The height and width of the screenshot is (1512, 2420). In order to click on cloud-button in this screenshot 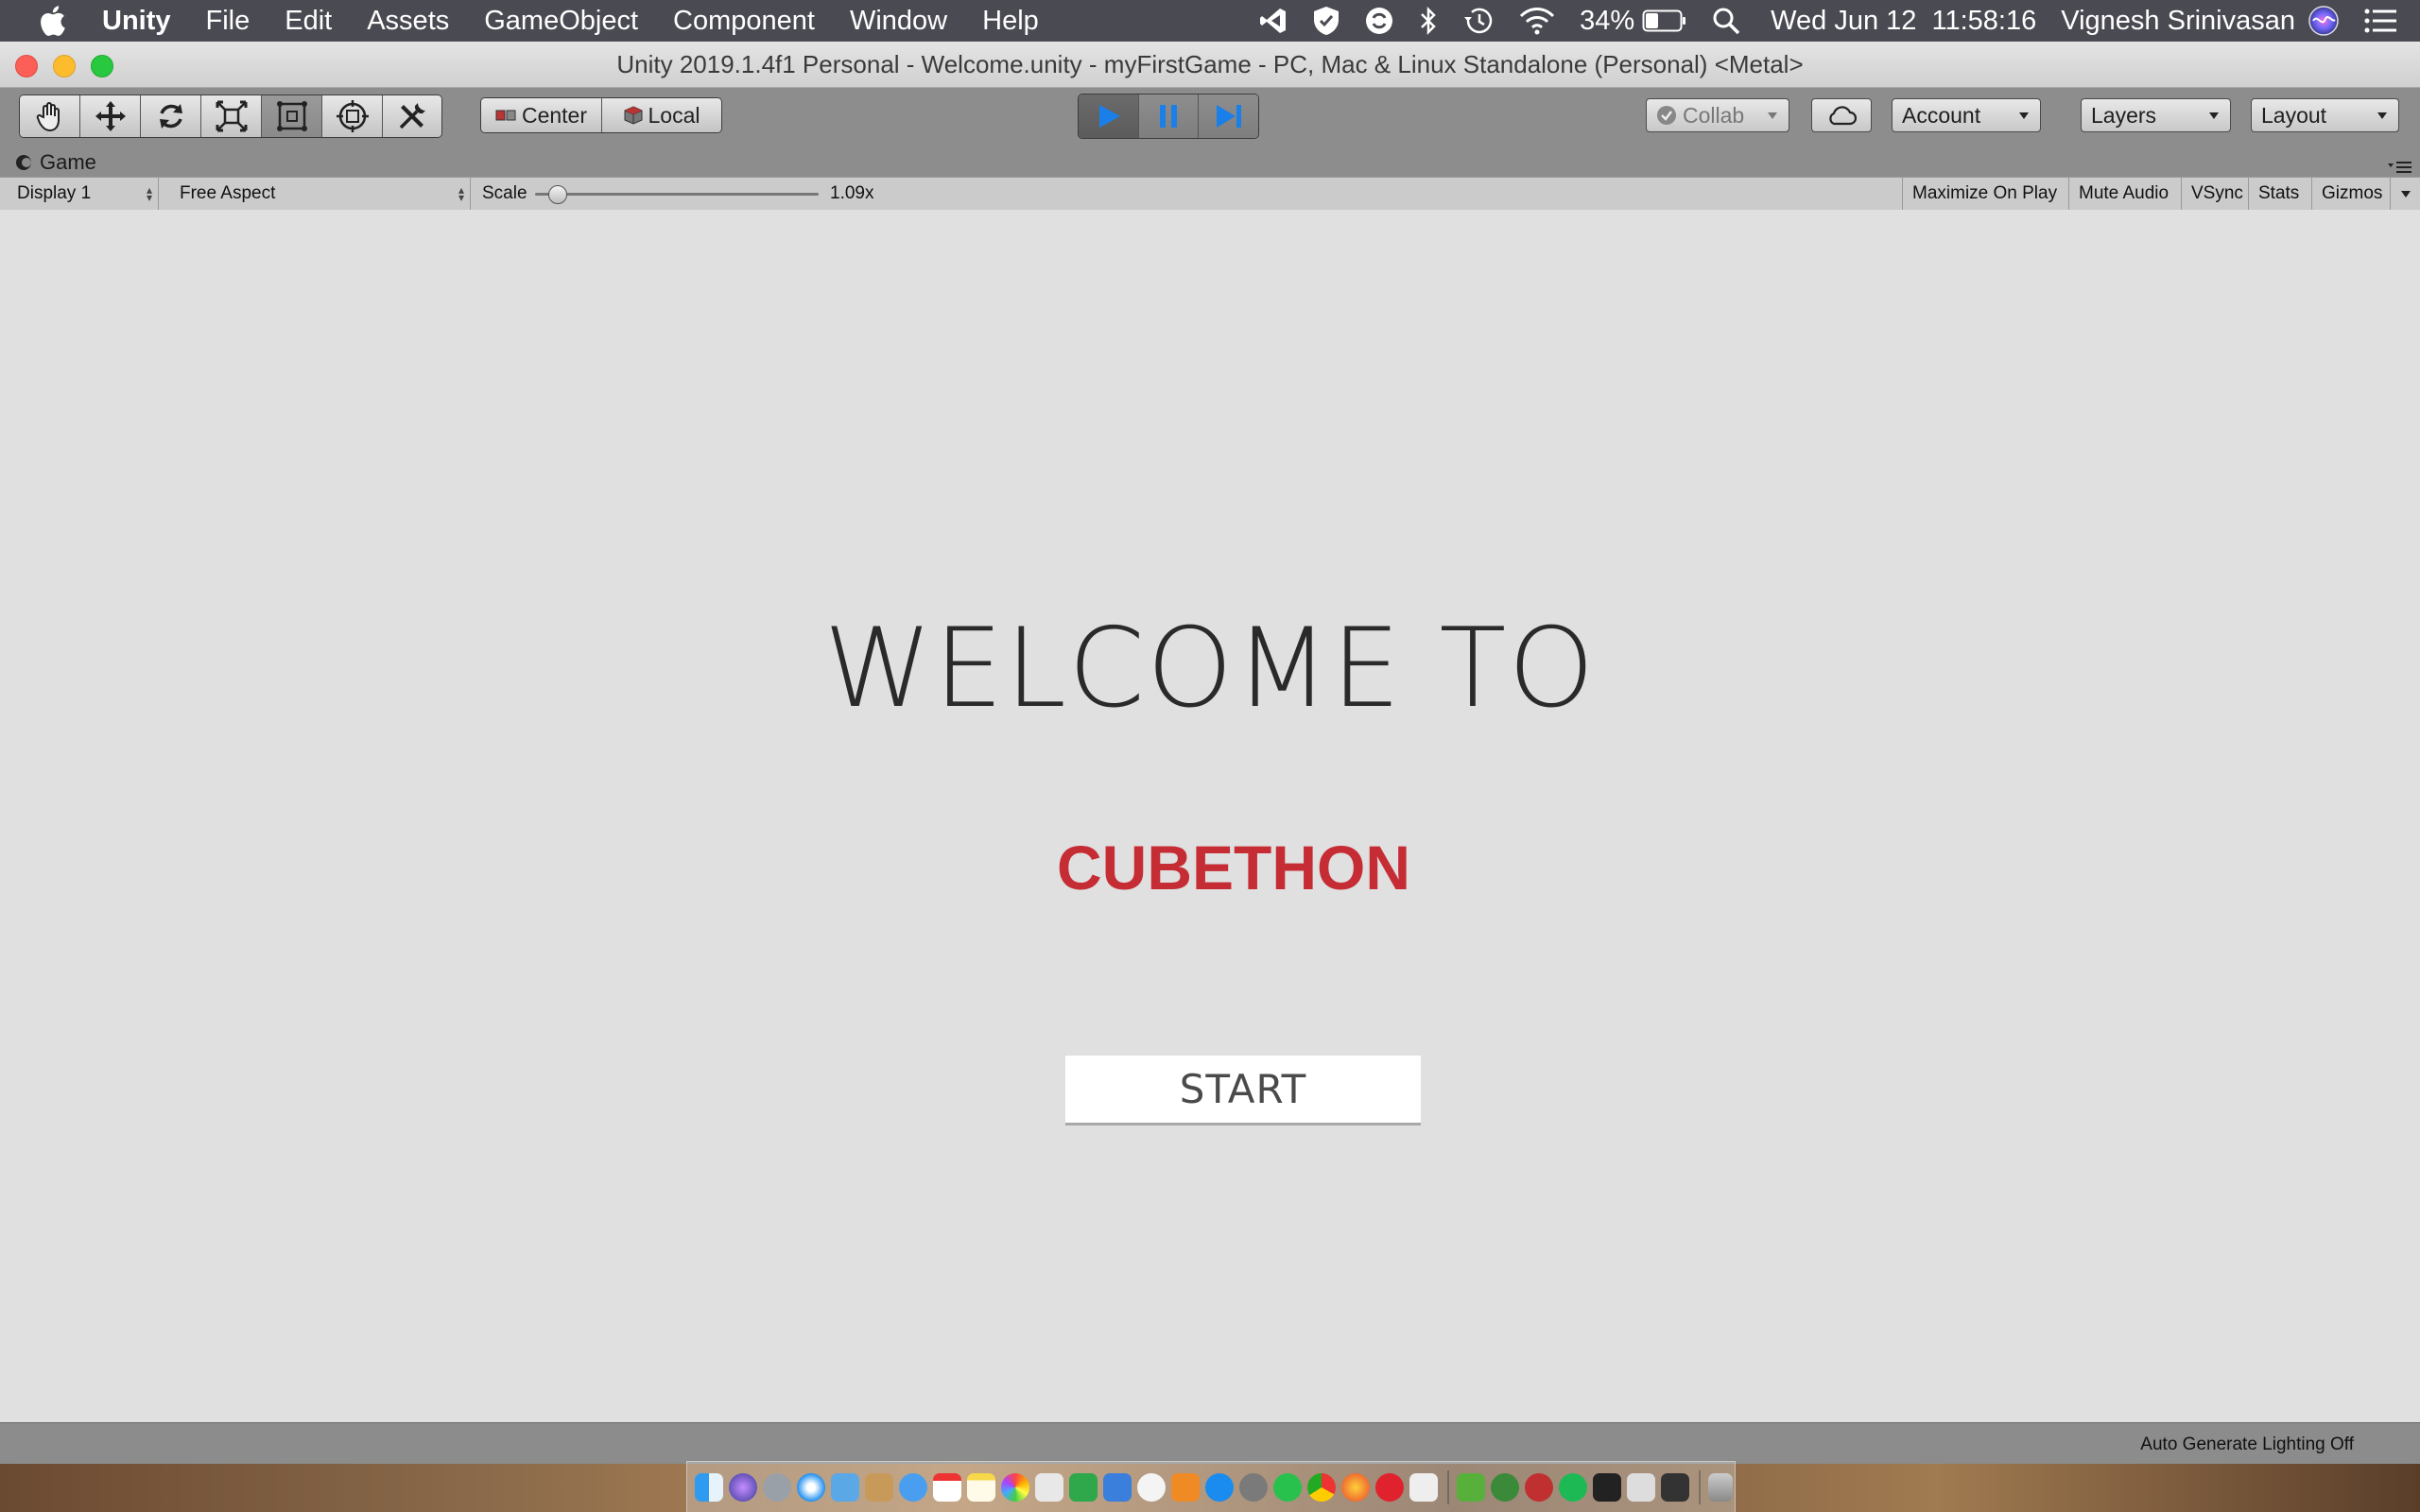, I will do `click(1841, 115)`.